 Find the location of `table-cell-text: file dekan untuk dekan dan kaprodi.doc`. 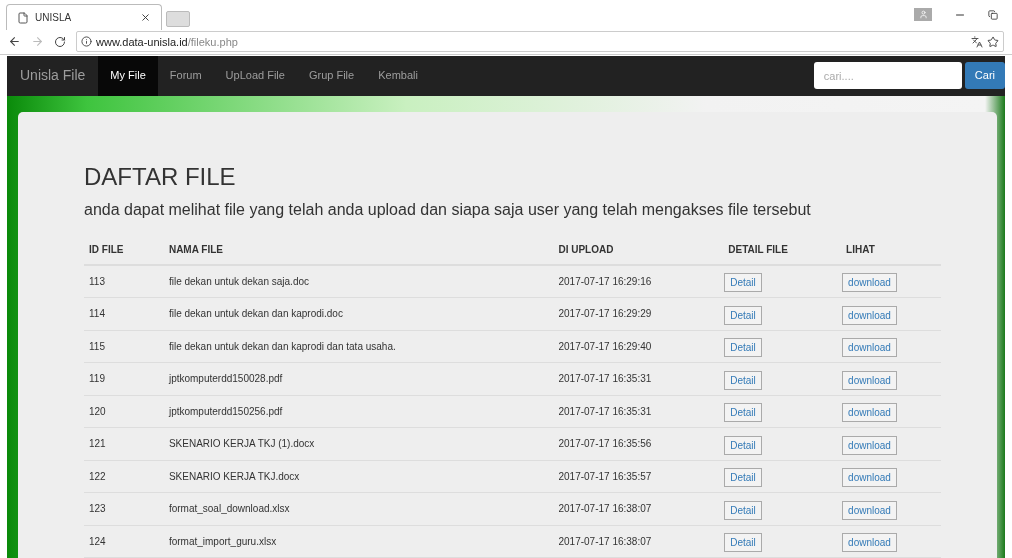

table-cell-text: file dekan untuk dekan dan kaprodi.doc is located at coordinates (255, 314).